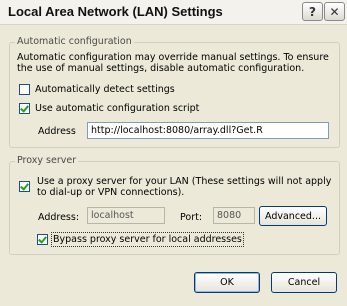 Image resolution: width=347 pixels, height=306 pixels. Describe the element at coordinates (74, 41) in the screenshot. I see `automatic-configuration-label: Automatic configuration` at that location.